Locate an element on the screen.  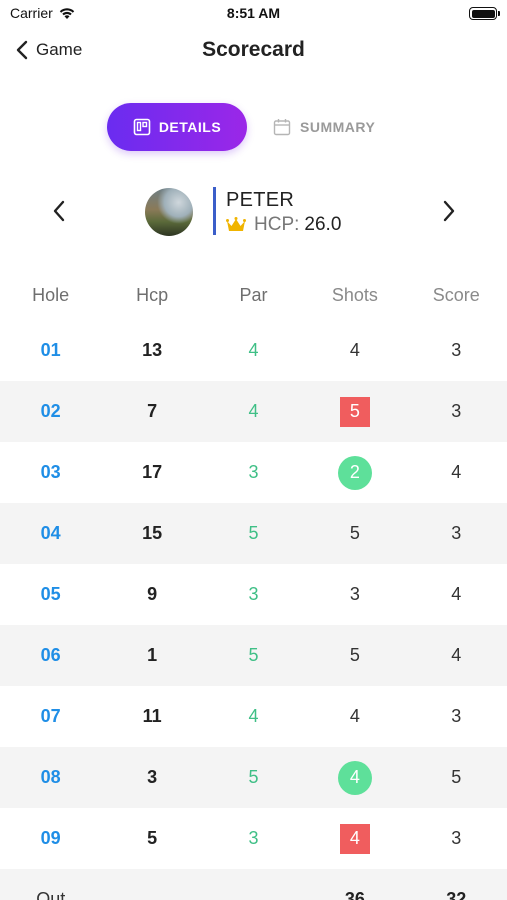
hole-hcp: 3 is located at coordinates (152, 777).